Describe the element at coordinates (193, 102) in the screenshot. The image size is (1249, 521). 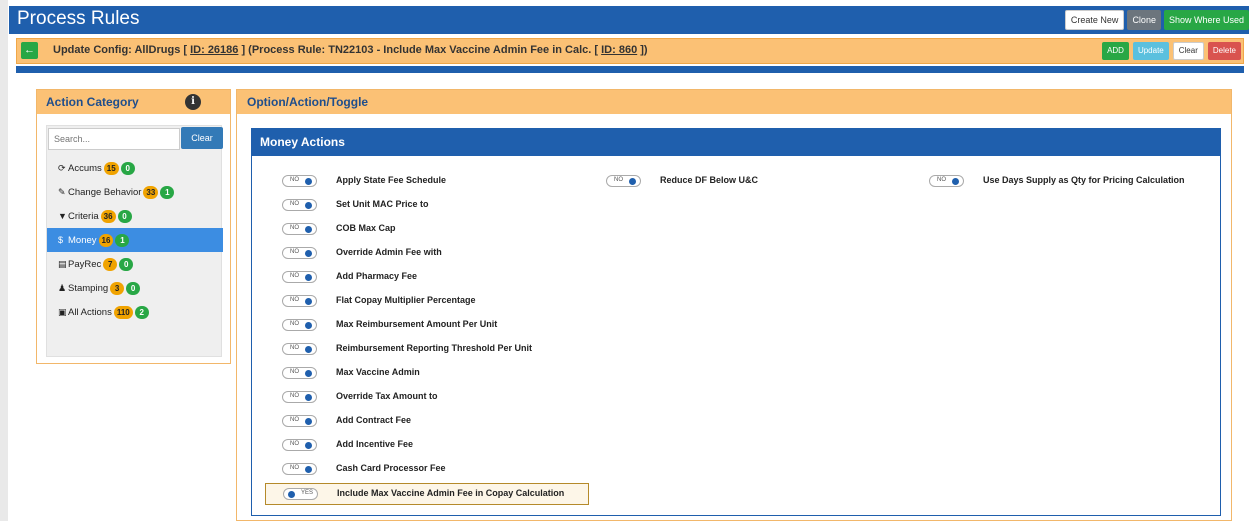
I see `info-icon: i` at that location.